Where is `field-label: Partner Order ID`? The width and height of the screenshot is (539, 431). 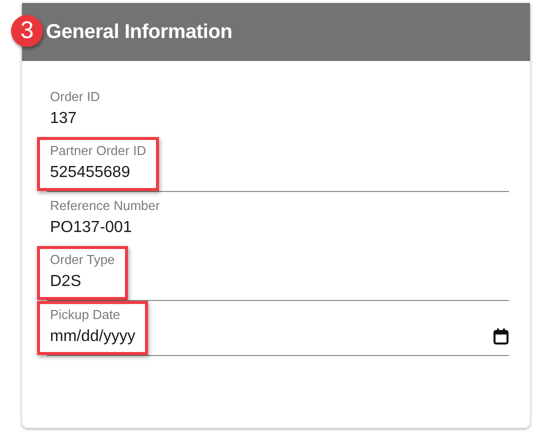 field-label: Partner Order ID is located at coordinates (98, 151).